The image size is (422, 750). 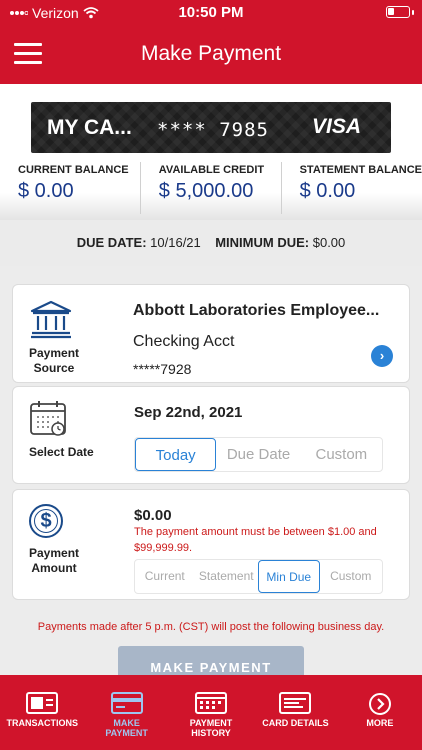 I want to click on tab-transactions: TRANSACTIONS, so click(x=42, y=712).